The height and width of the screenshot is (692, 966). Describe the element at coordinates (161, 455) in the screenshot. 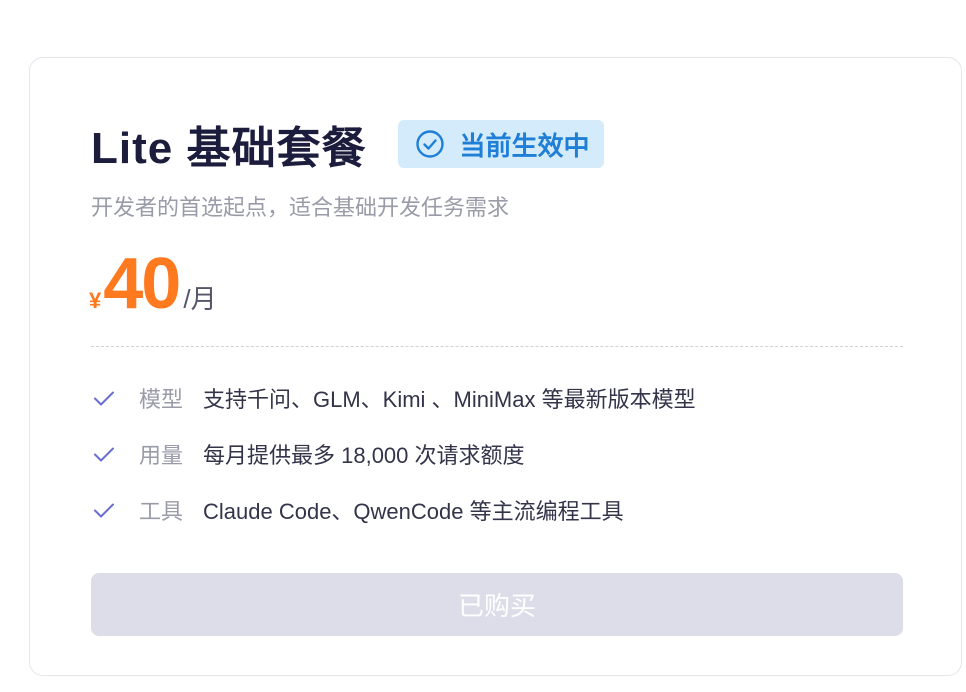

I see `feature-label: 用量` at that location.